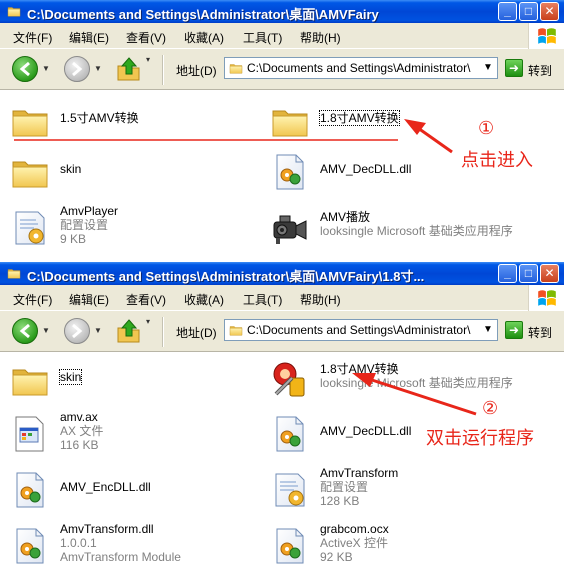  Describe the element at coordinates (480, 438) in the screenshot. I see `annotation-text: 双击运行程序` at that location.